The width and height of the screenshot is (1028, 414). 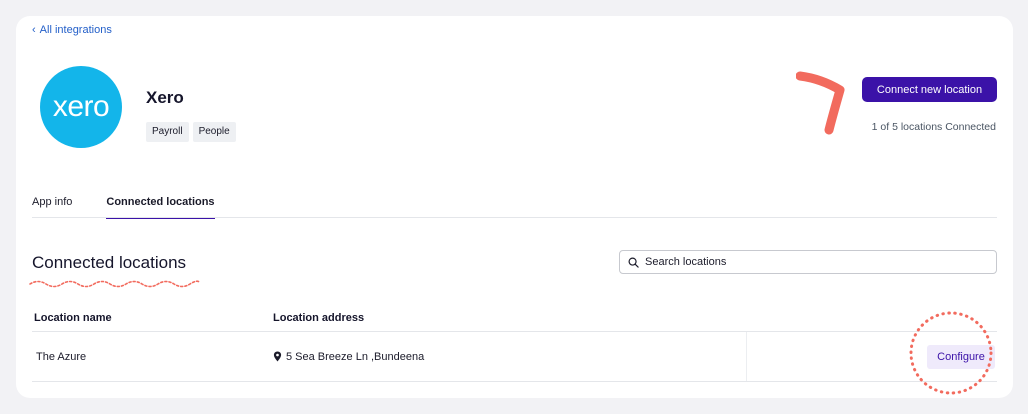 I want to click on squiggle-annotation, so click(x=115, y=284).